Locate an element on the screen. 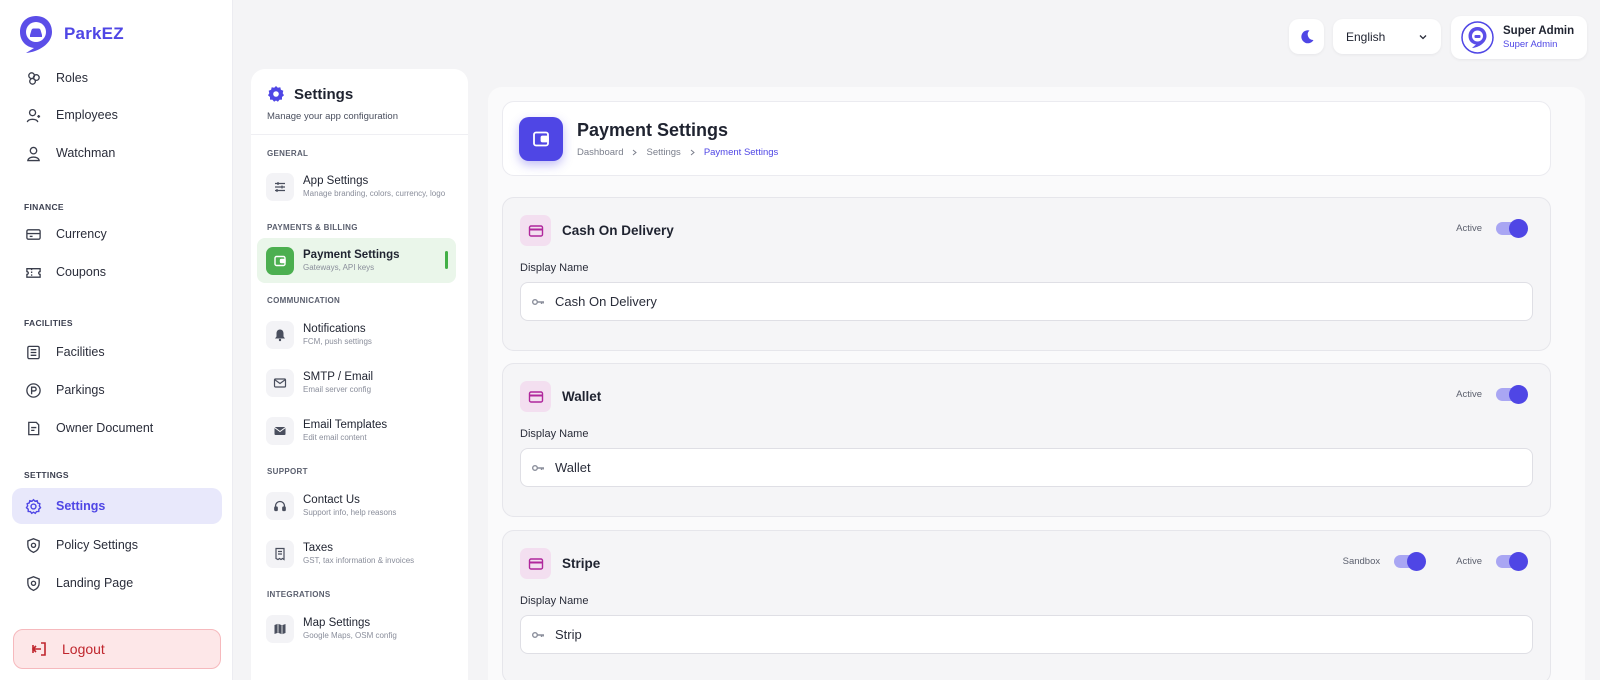 The image size is (1600, 680). sidebar-item-employees: Employees is located at coordinates (117, 115).